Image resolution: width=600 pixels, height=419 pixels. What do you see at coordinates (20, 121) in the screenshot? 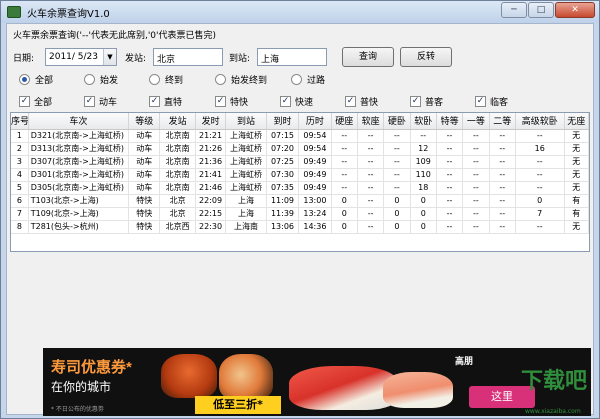
I see `column-header: 序号` at bounding box center [20, 121].